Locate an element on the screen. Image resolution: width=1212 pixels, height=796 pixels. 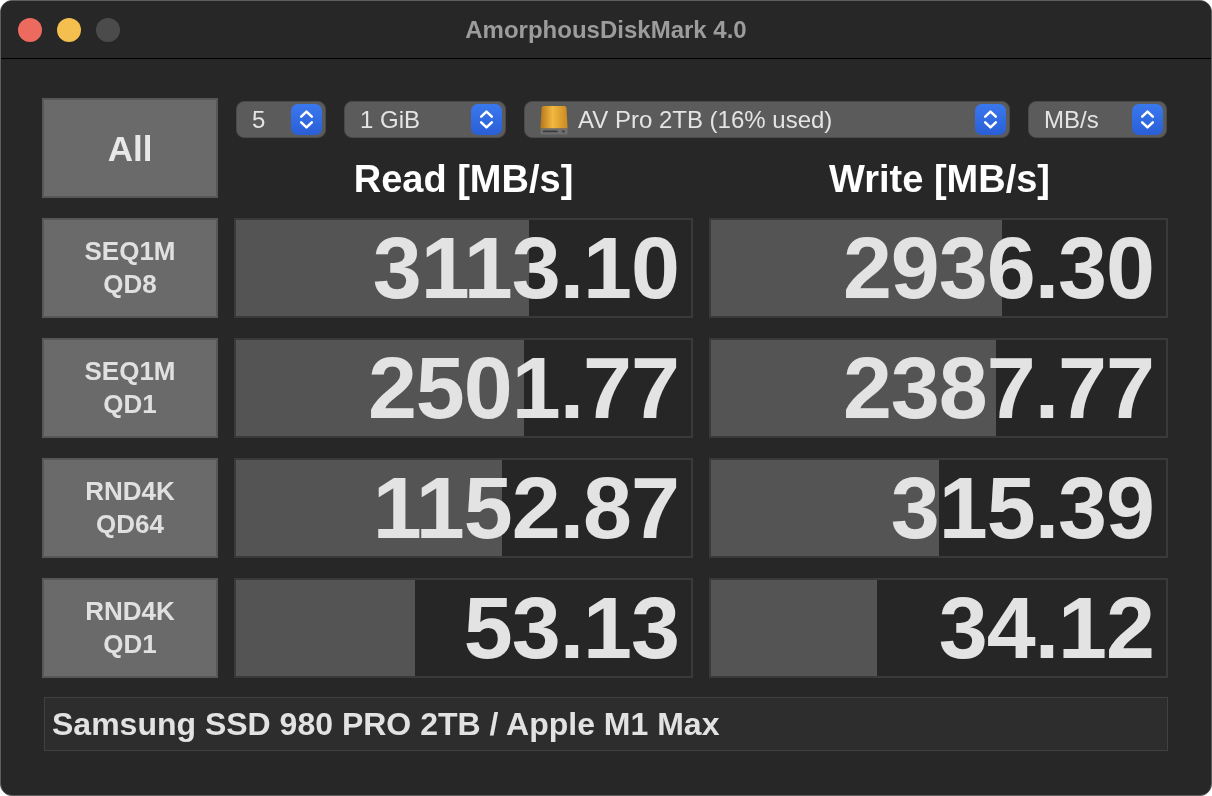
dropdown-select: AV Pro 2TB (16% used) is located at coordinates (767, 119).